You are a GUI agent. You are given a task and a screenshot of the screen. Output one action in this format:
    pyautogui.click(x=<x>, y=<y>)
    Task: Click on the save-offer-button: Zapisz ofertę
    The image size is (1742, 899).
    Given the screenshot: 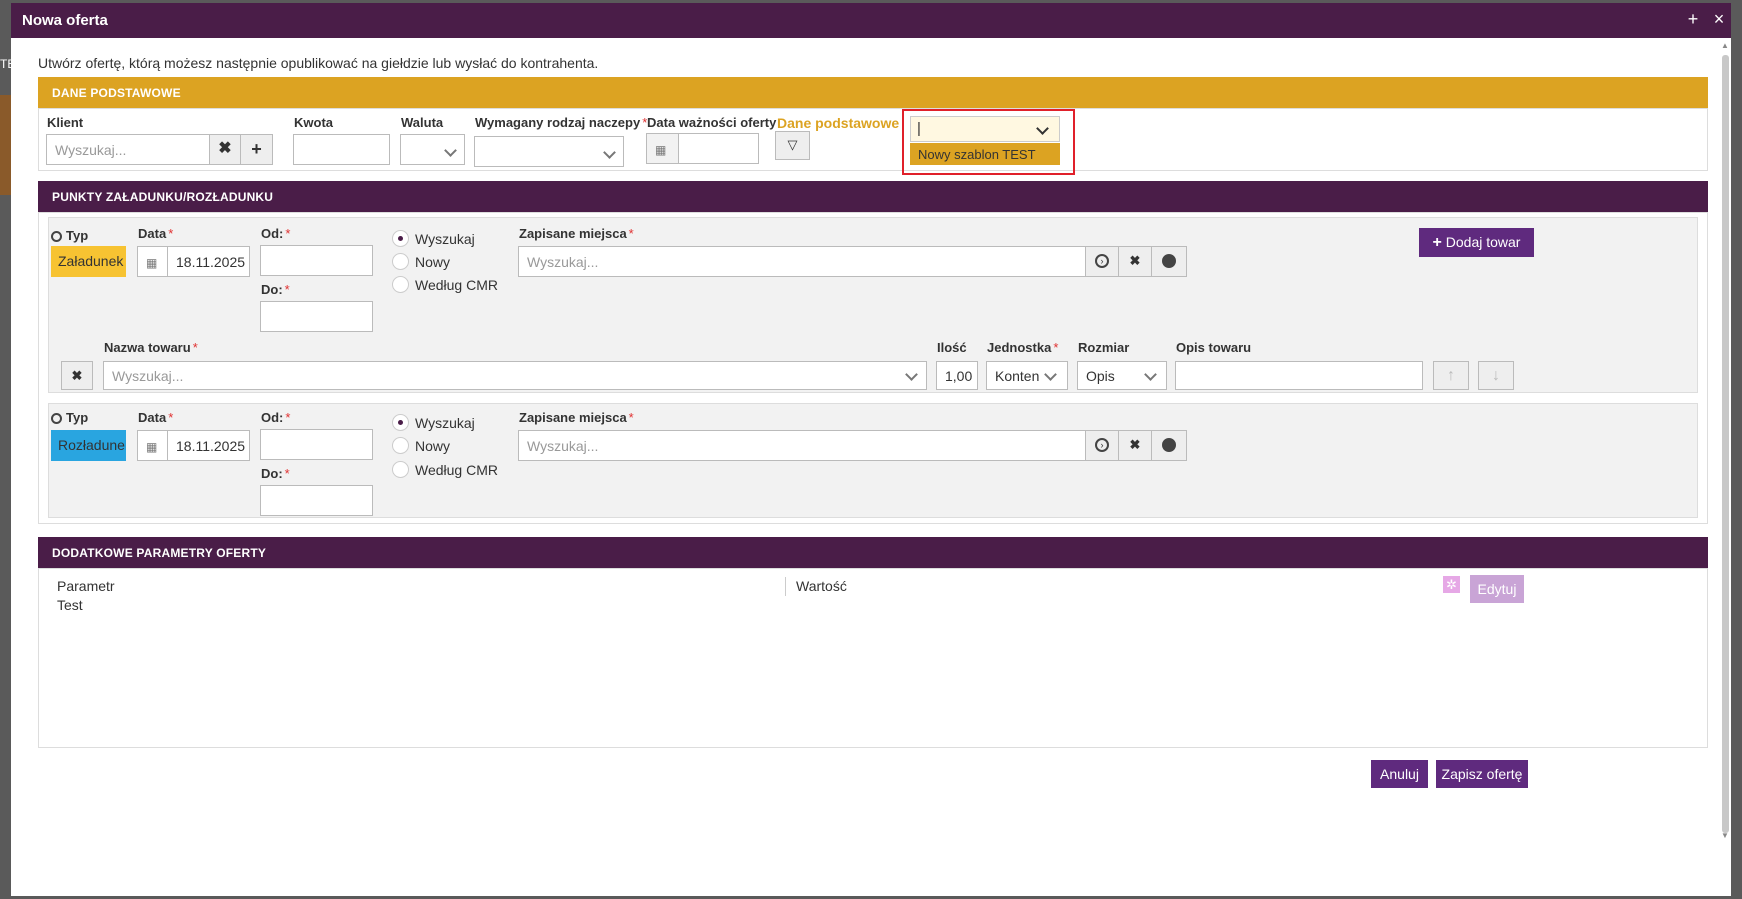 What is the action you would take?
    pyautogui.click(x=1482, y=774)
    